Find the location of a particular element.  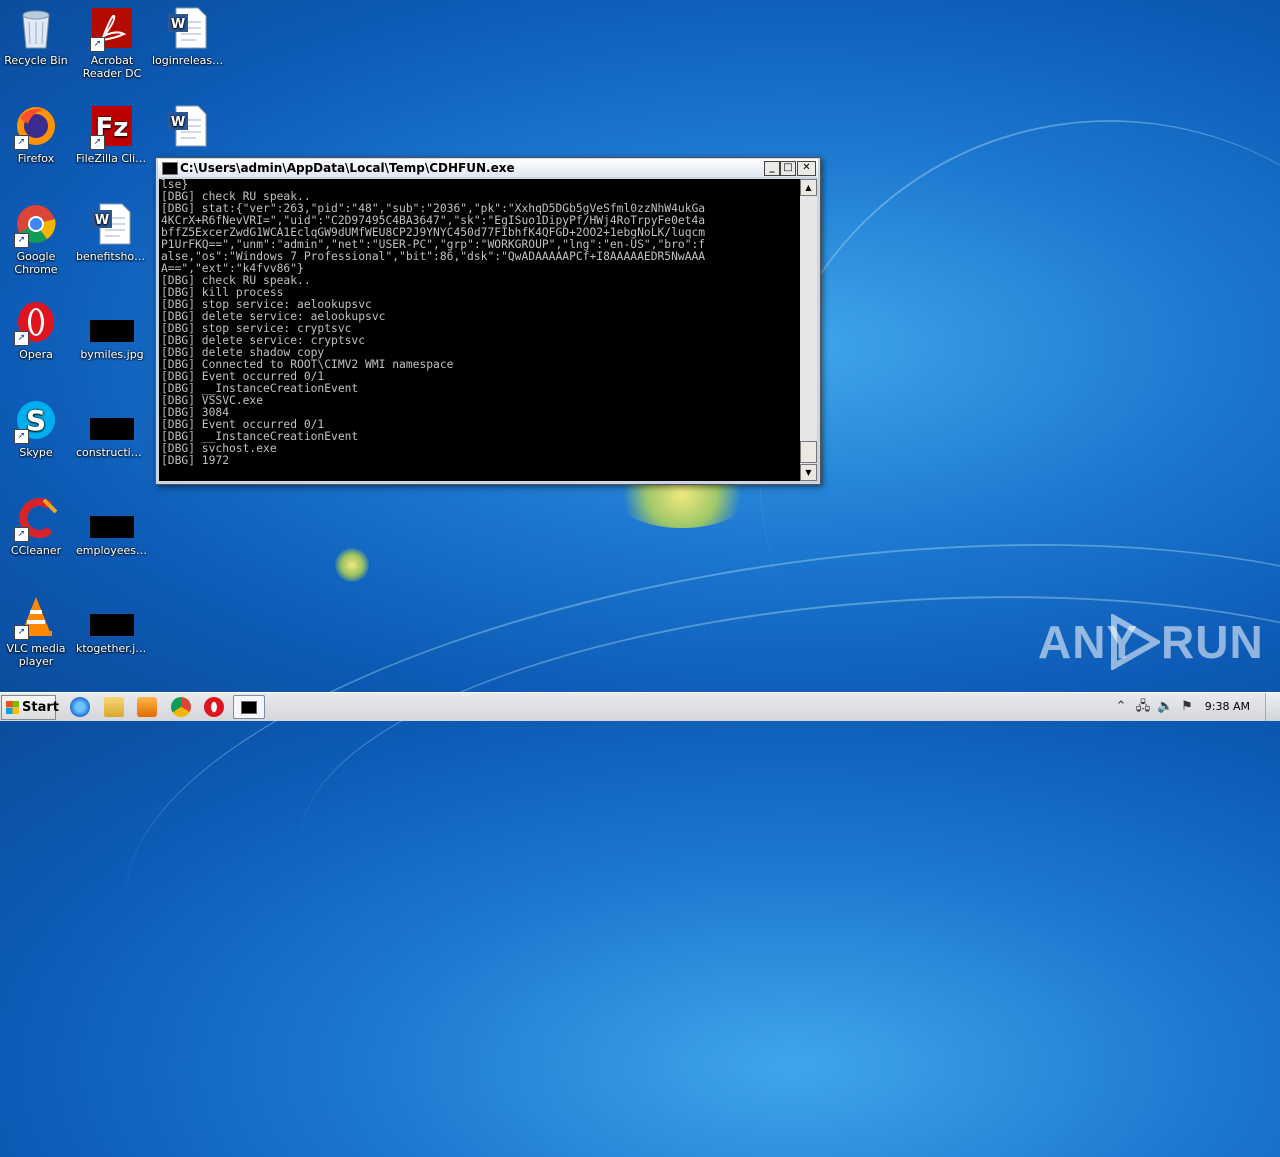

network-icon: 🖧 is located at coordinates (1143, 707).